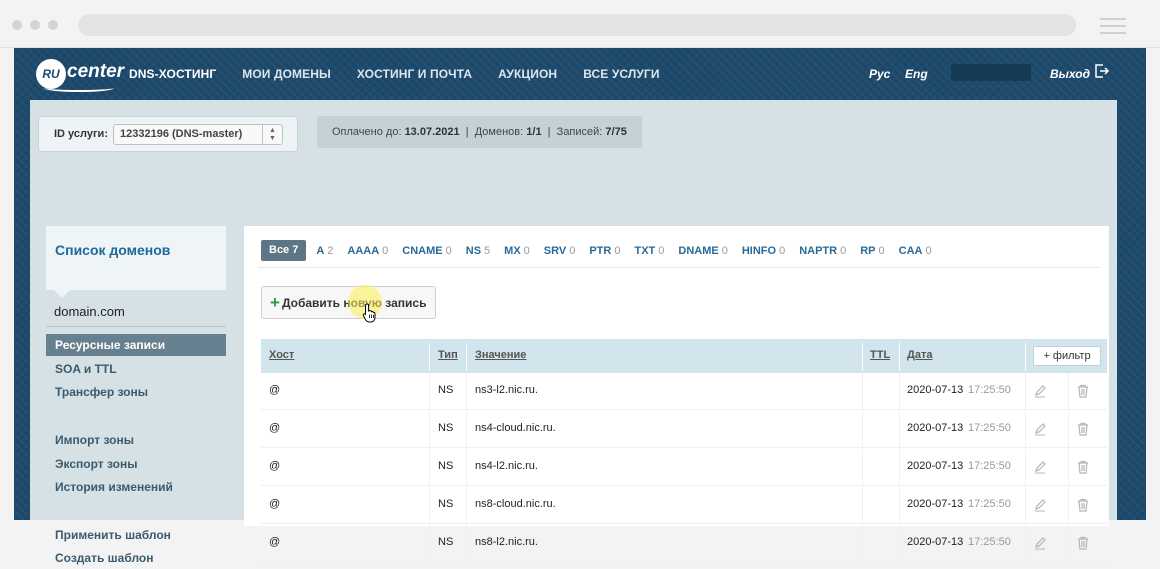 This screenshot has height=569, width=1160. I want to click on domain-list-title: Список доменов, so click(112, 250).